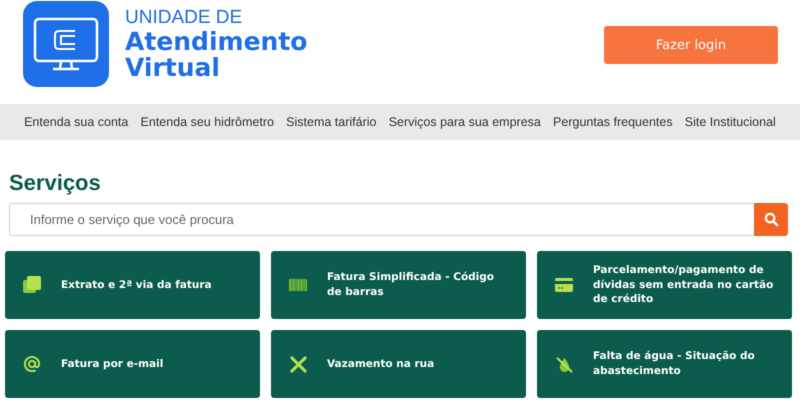  I want to click on service-card: Fatura Simplificada - Código de barras, so click(398, 285).